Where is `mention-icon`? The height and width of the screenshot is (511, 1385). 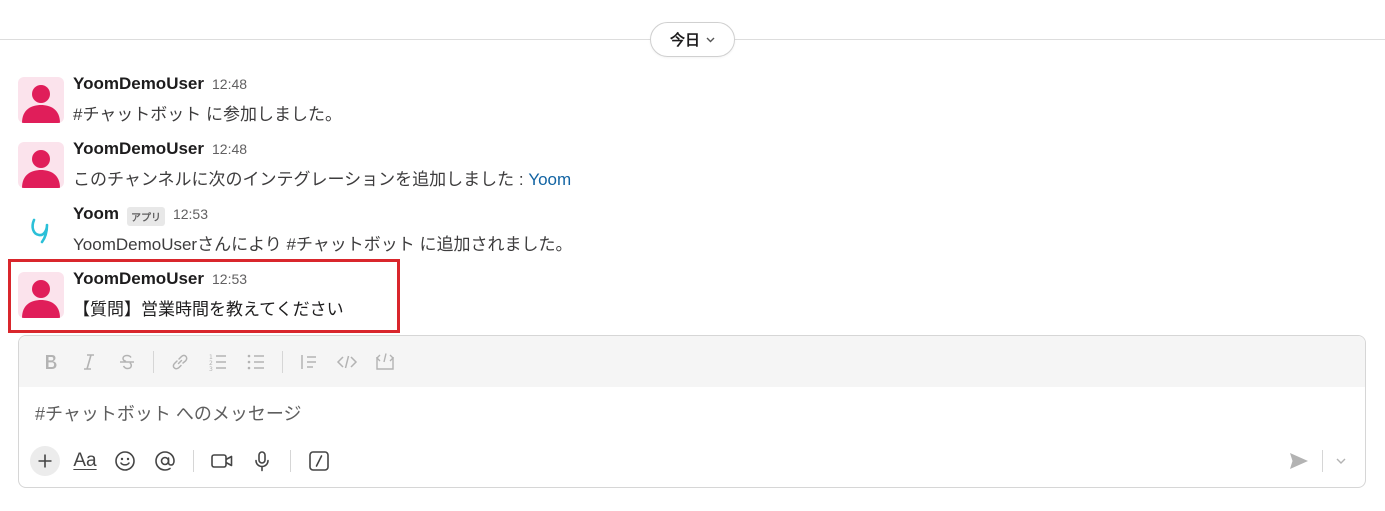 mention-icon is located at coordinates (165, 461).